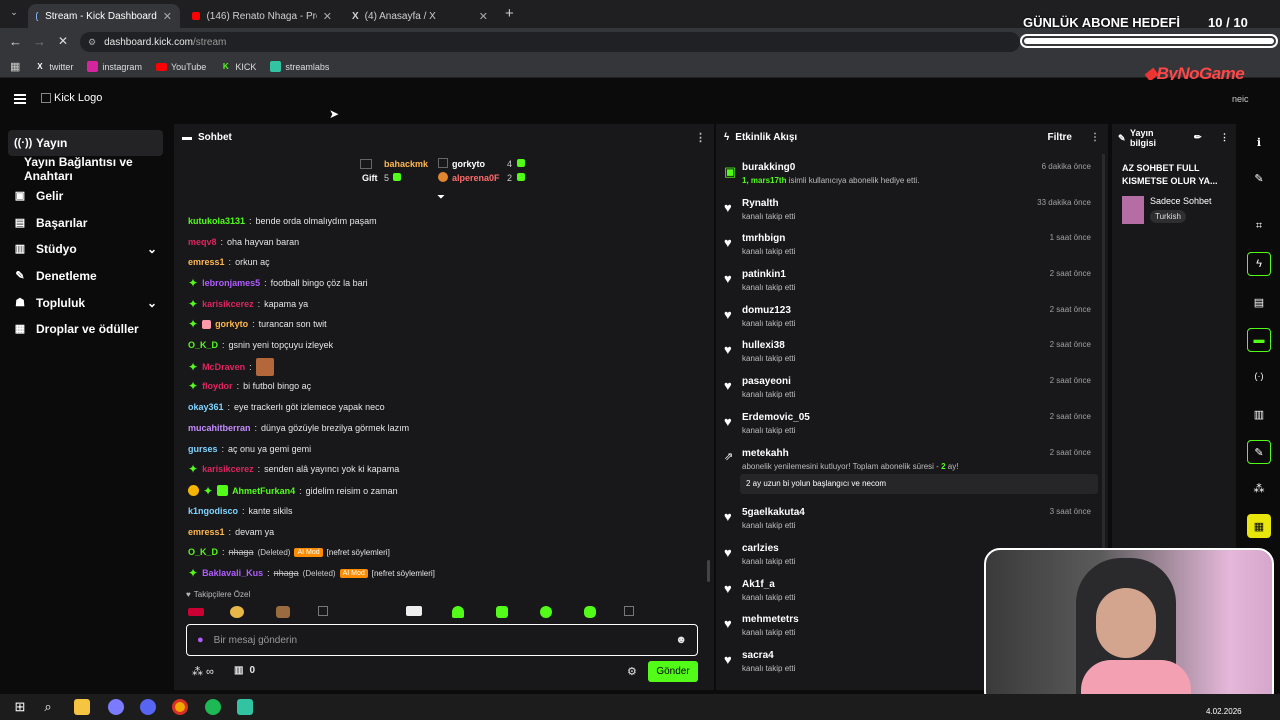 This screenshot has height=720, width=1280. I want to click on chat-username: lebronjames5, so click(231, 283).